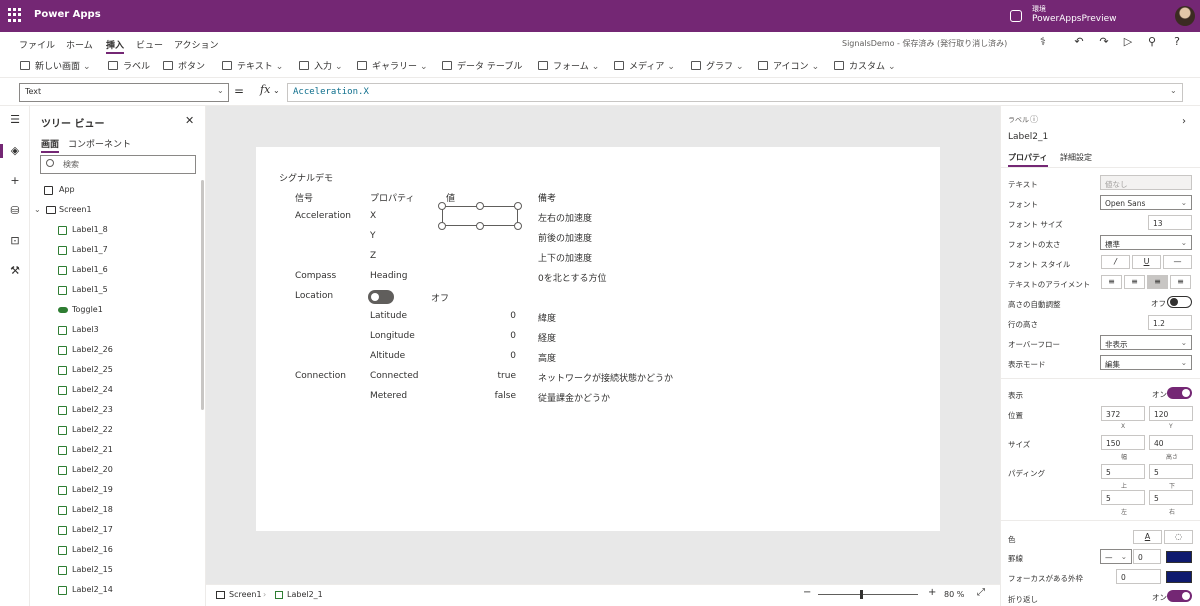  I want to click on tree-item: Label3, so click(115, 330).